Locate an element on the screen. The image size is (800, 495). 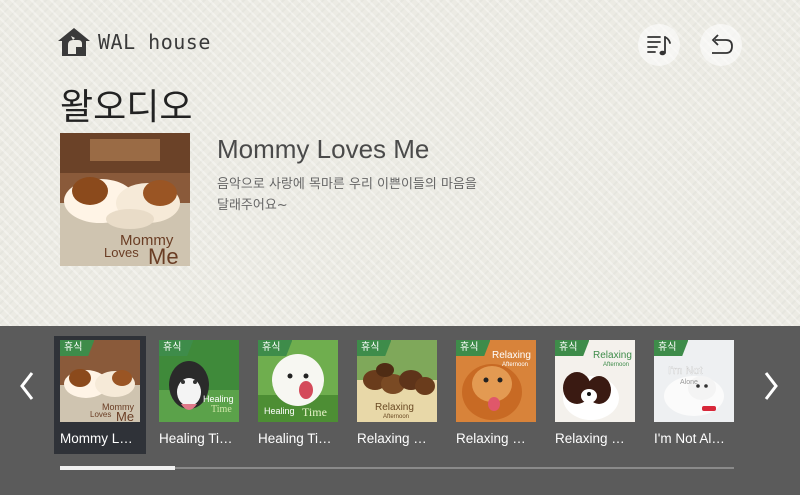
chevron-left-icon is located at coordinates (27, 386).